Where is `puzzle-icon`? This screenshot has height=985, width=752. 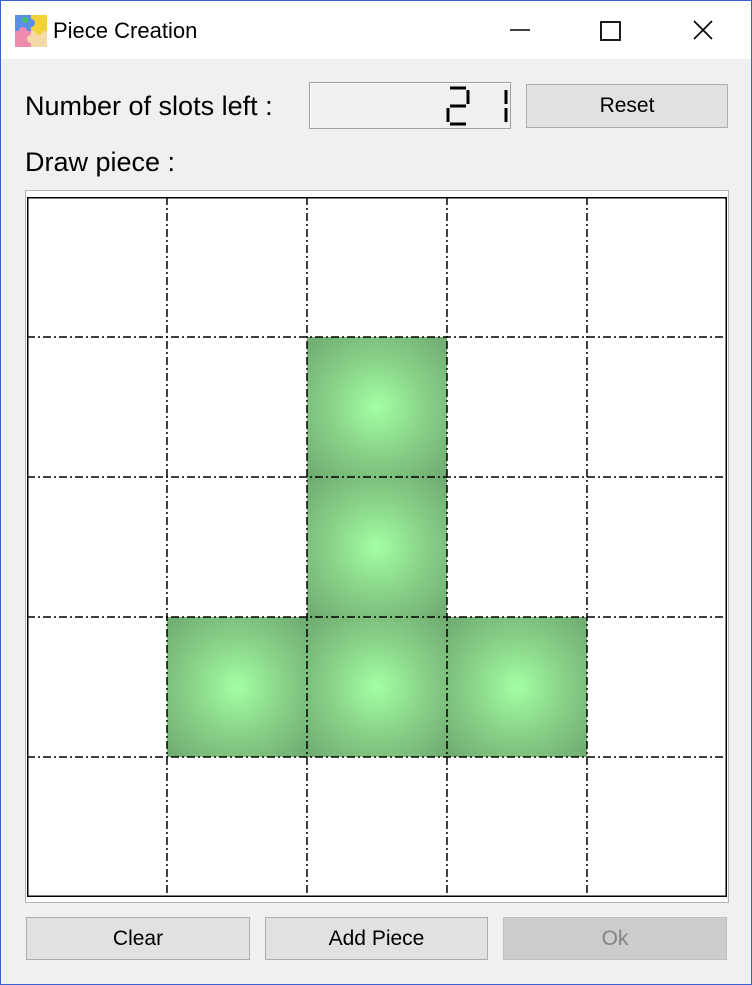
puzzle-icon is located at coordinates (31, 31).